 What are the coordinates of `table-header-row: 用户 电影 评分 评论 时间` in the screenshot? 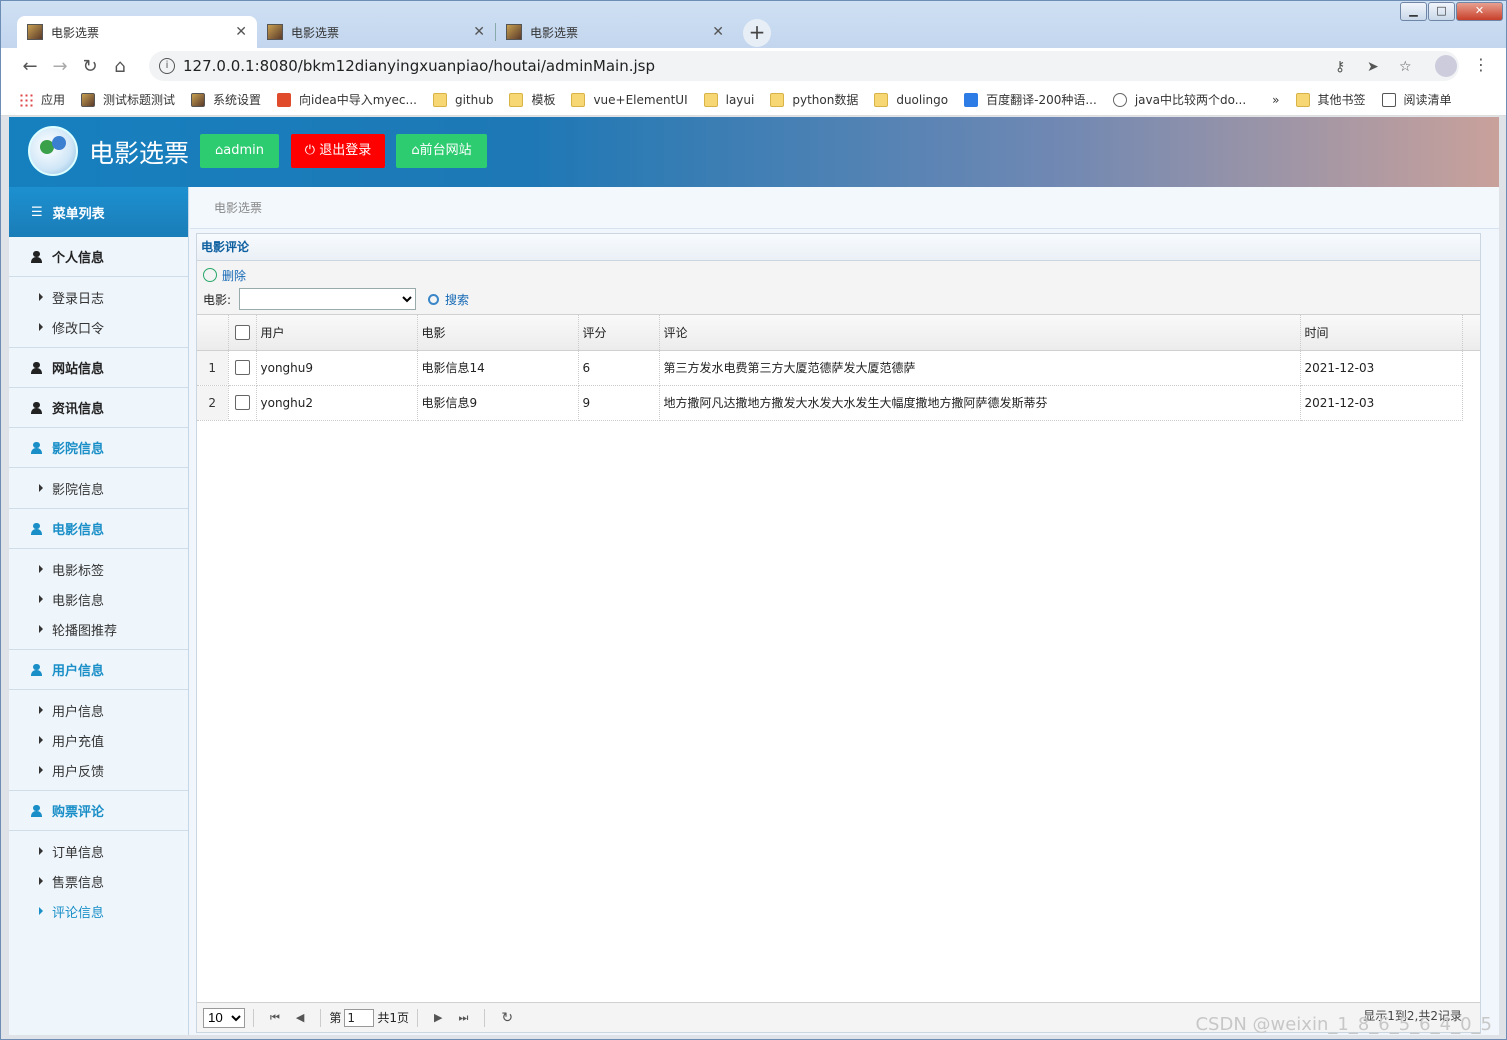 It's located at (838, 333).